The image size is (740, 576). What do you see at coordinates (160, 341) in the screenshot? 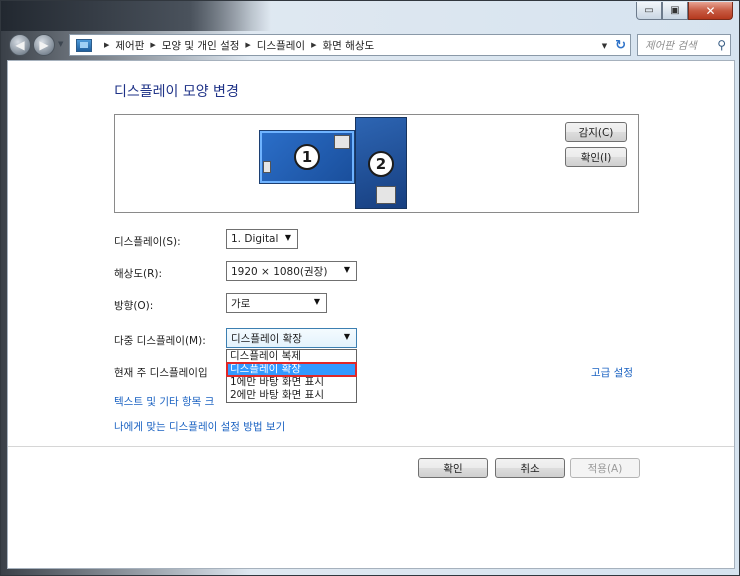
I see `multi-display-label: 다중 디스플레이(M):` at bounding box center [160, 341].